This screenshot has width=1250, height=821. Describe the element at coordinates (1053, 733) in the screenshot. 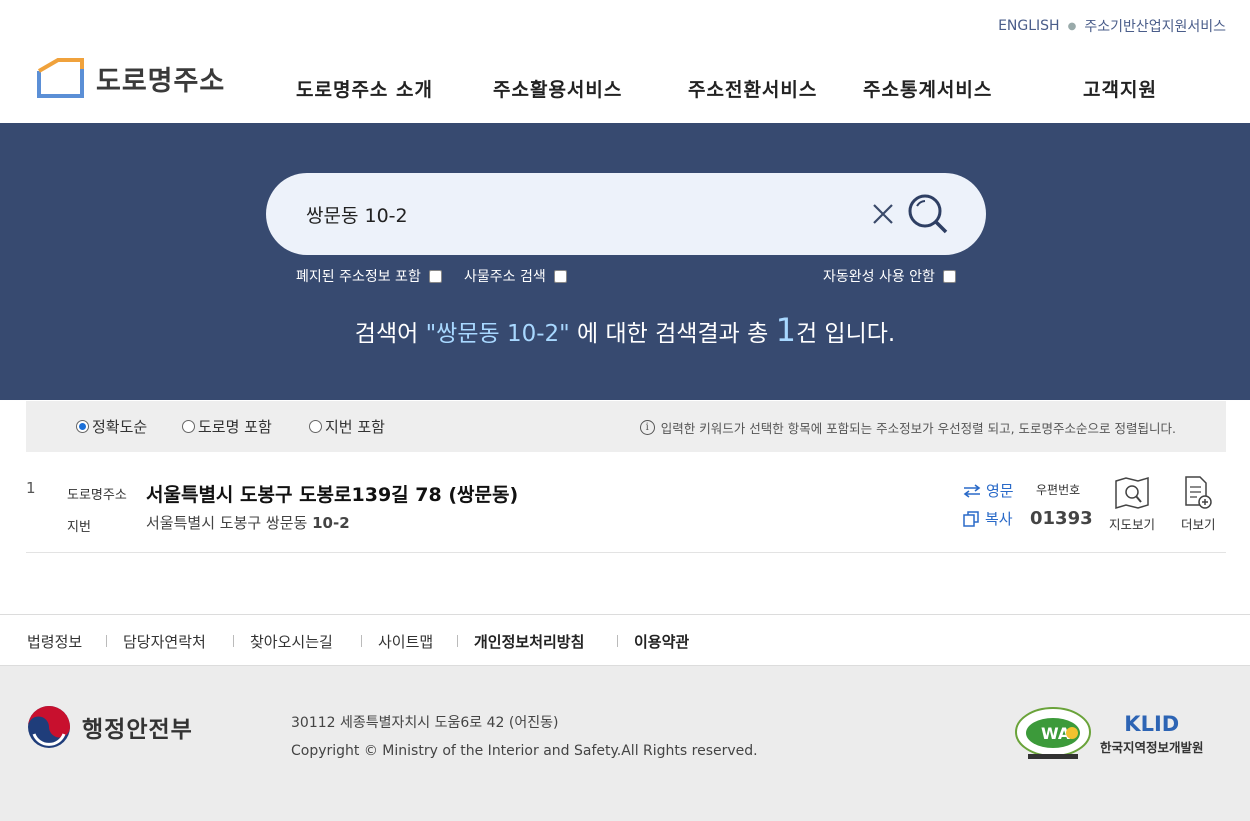

I see `wa-certification-icon: WA` at that location.